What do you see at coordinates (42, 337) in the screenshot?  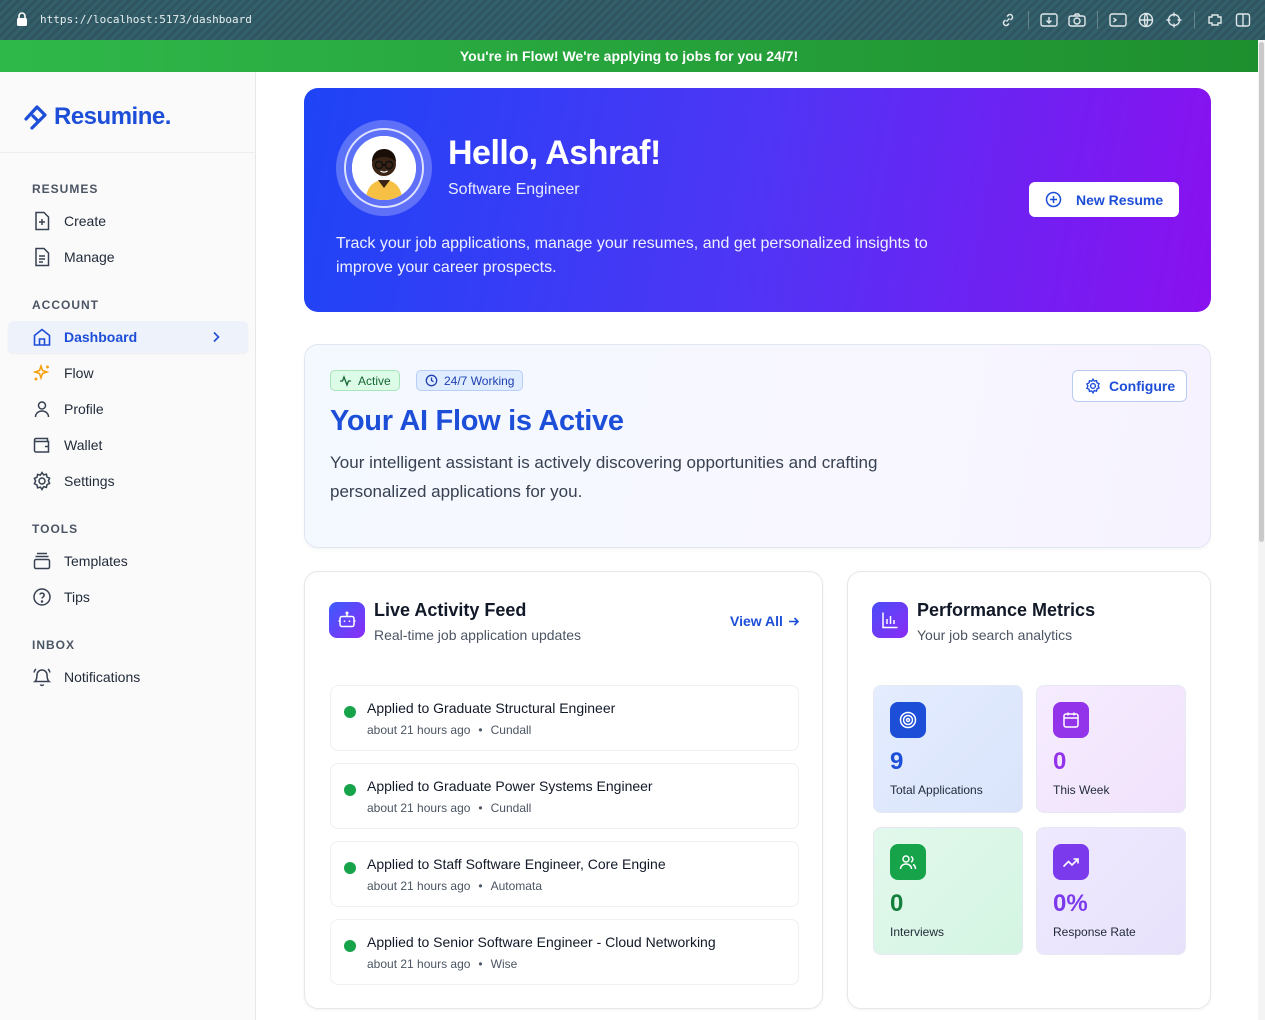 I see `home-icon` at bounding box center [42, 337].